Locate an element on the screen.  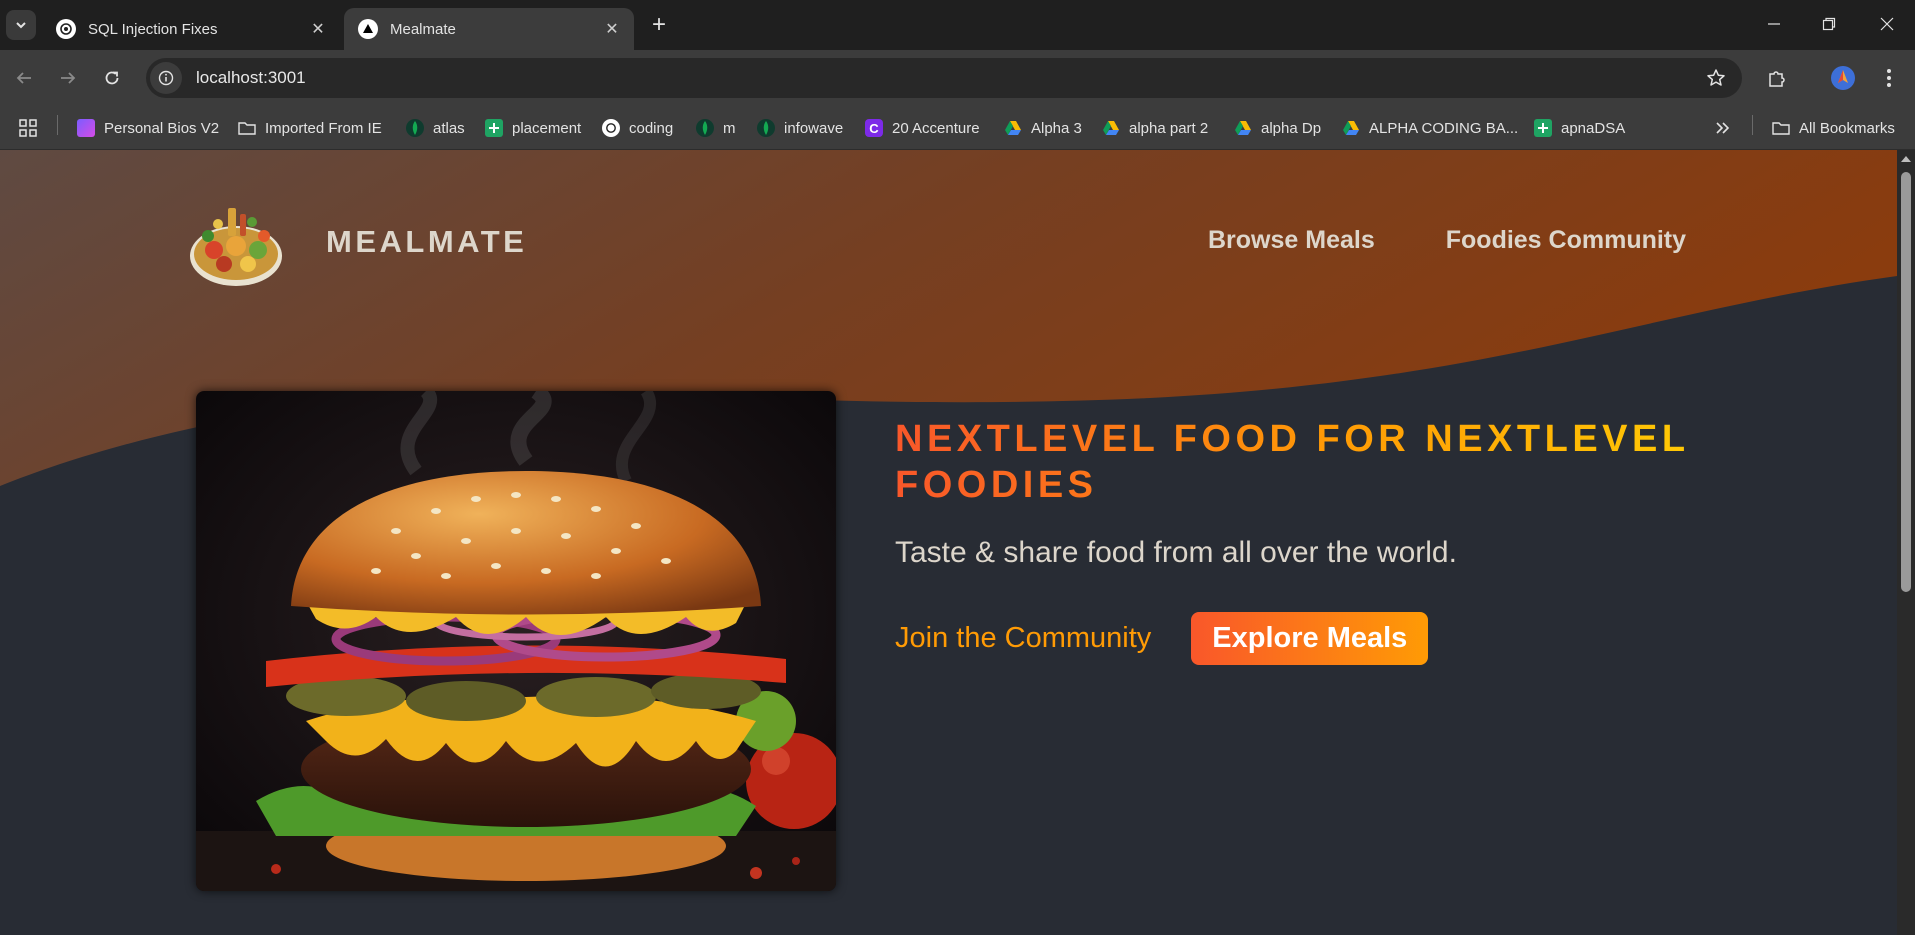
address-bar: localhost:3001 is located at coordinates (944, 78).